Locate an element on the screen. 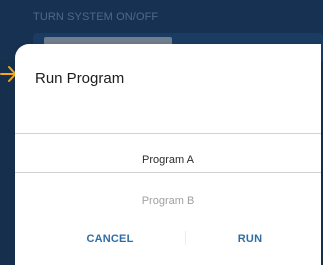  dialog-title: Run Program is located at coordinates (80, 78).